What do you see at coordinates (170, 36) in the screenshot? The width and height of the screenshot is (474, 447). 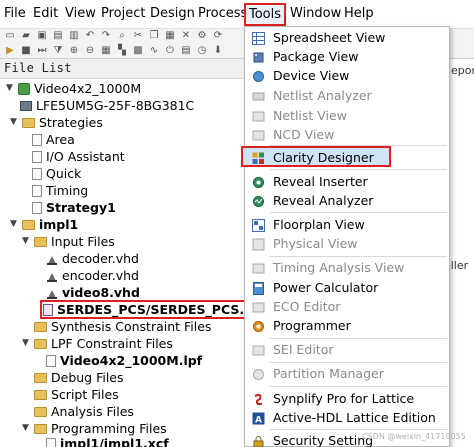 I see `paste-icon: ▦` at bounding box center [170, 36].